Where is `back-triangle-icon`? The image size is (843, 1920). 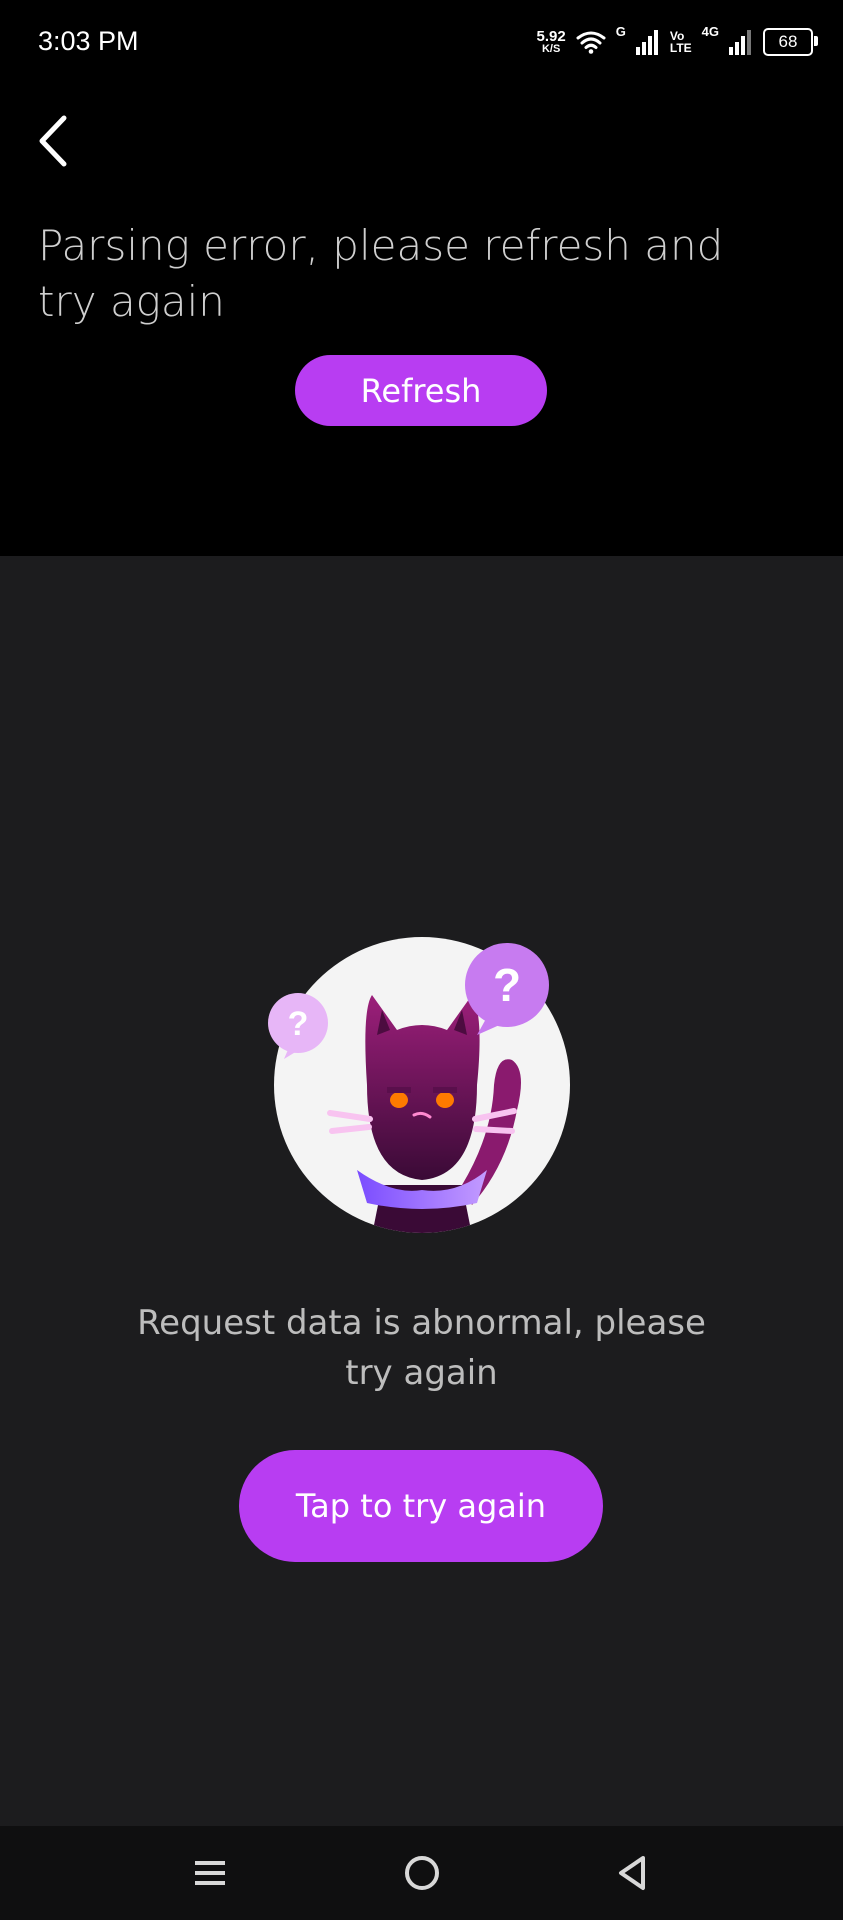
back-triangle-icon is located at coordinates (632, 1873).